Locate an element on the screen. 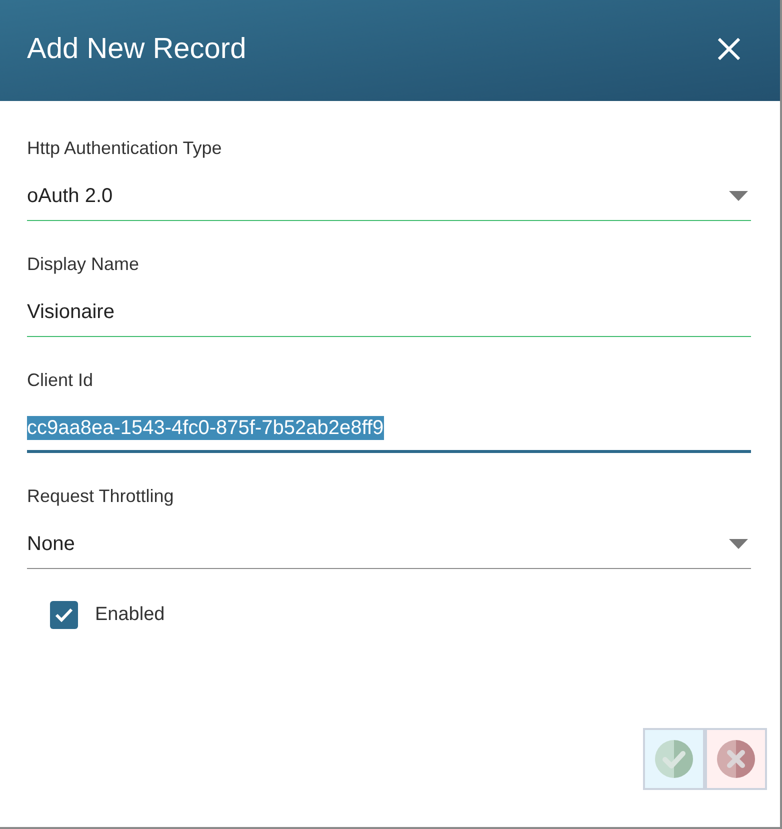 This screenshot has width=782, height=829. field-label: Request Throttling is located at coordinates (100, 496).